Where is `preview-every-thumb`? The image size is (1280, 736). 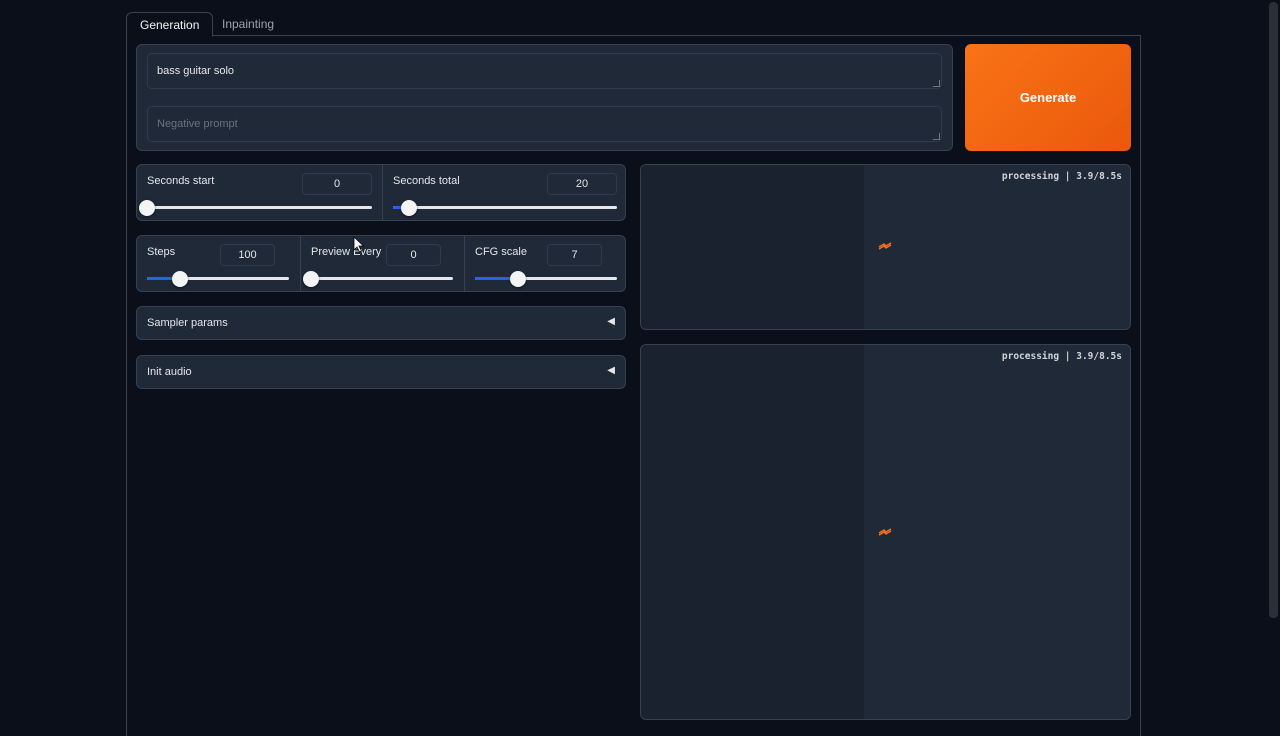 preview-every-thumb is located at coordinates (311, 278).